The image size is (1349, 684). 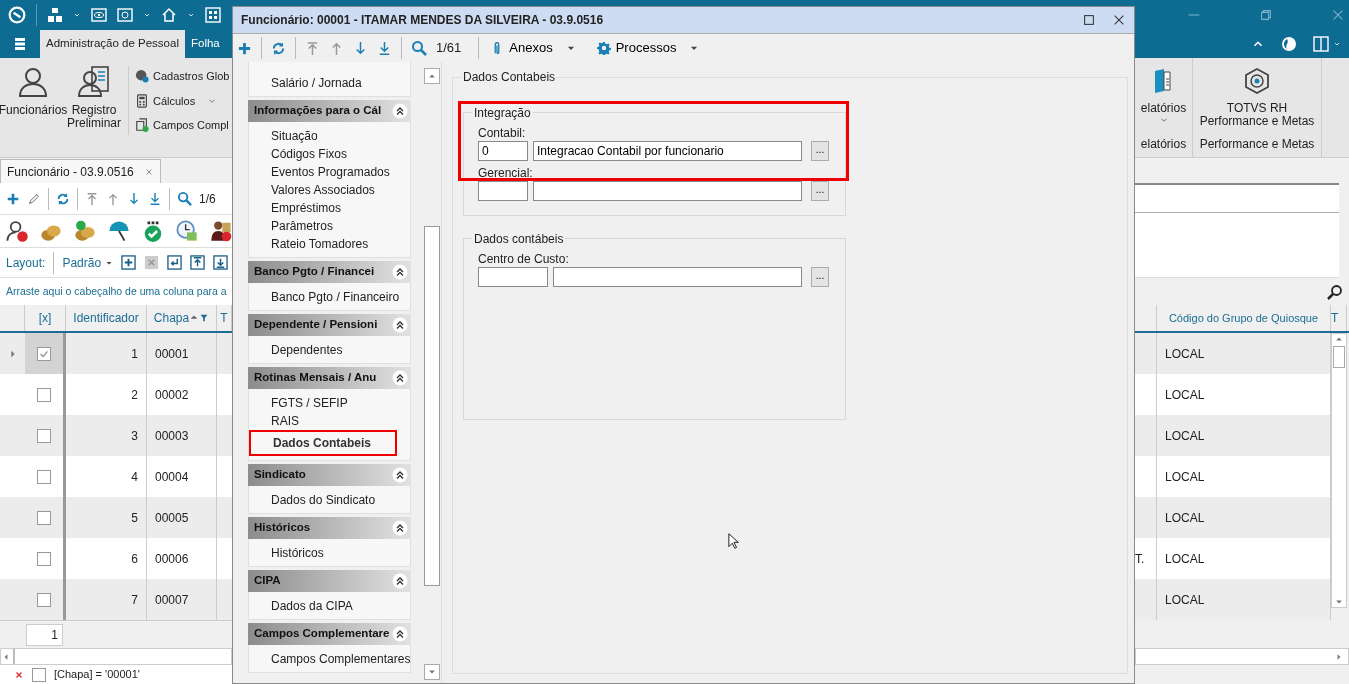 I want to click on coins-plus-icon, so click(x=85, y=231).